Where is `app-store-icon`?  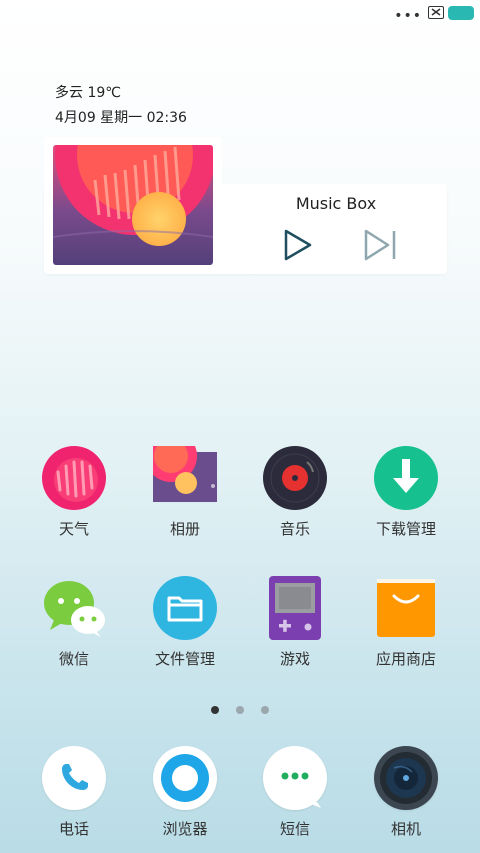
app-store-icon is located at coordinates (406, 608).